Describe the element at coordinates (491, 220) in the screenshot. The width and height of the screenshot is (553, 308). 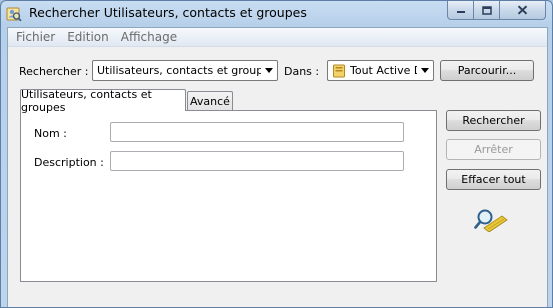
I see `magnifier-icon` at that location.